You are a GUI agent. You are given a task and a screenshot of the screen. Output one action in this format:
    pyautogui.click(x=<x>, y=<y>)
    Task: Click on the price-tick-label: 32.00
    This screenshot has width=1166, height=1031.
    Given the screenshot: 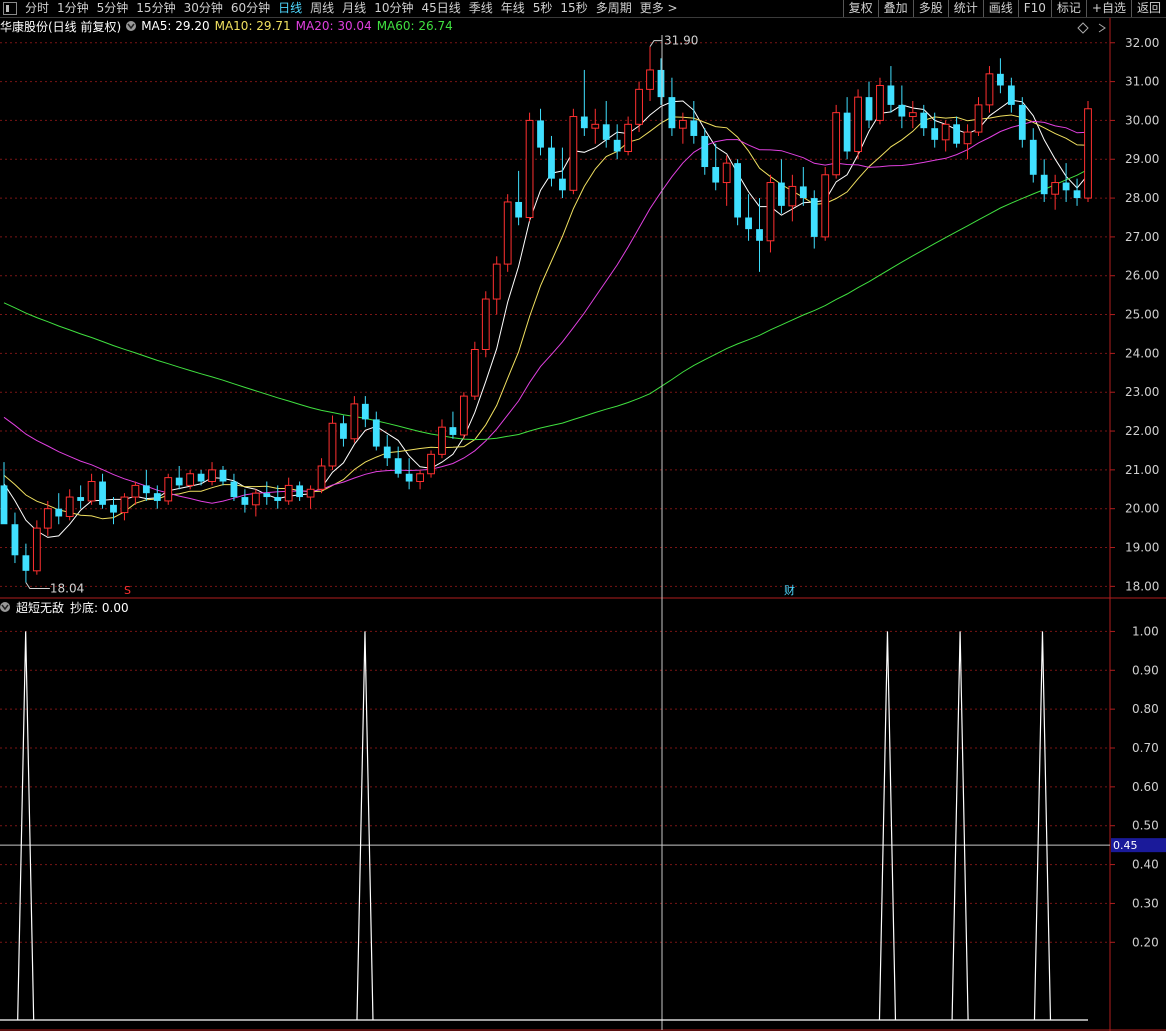 What is the action you would take?
    pyautogui.click(x=1142, y=43)
    